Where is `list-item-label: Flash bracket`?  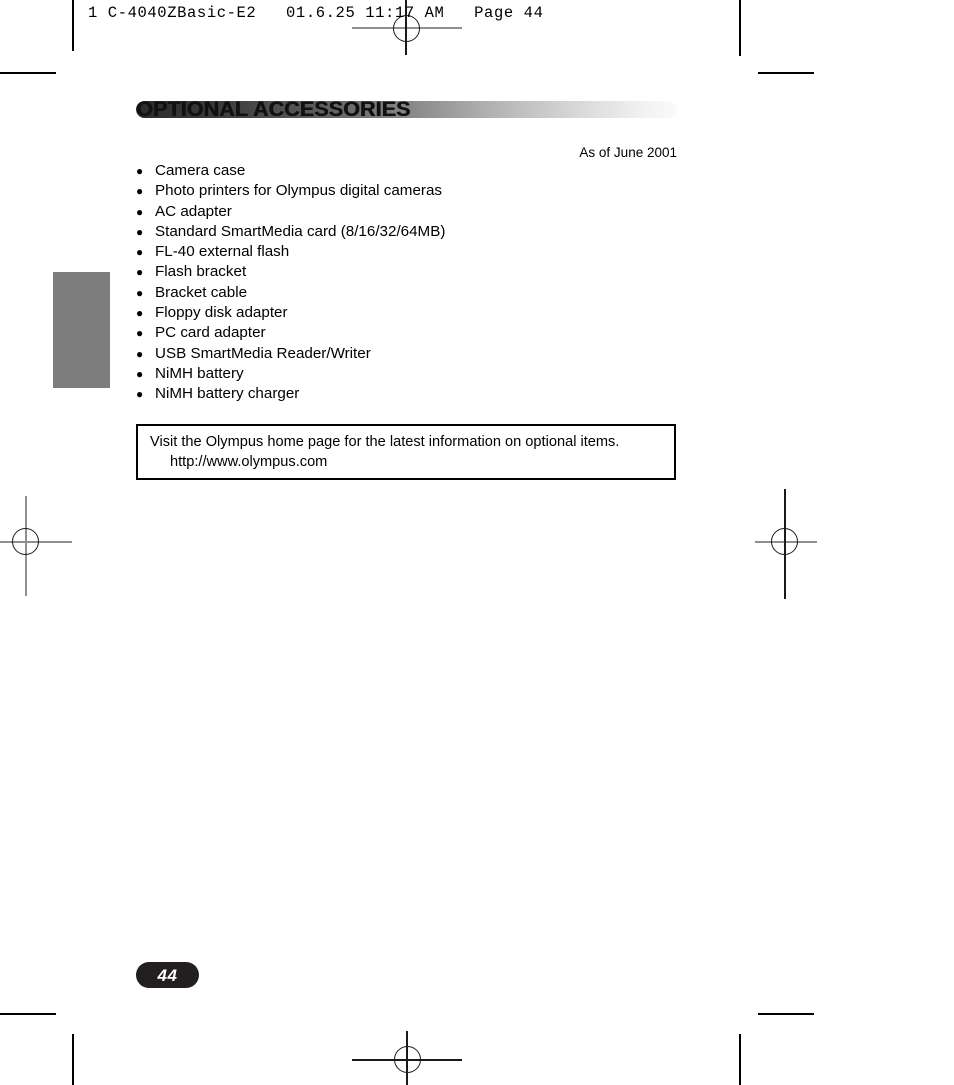
list-item-label: Flash bracket is located at coordinates (201, 272).